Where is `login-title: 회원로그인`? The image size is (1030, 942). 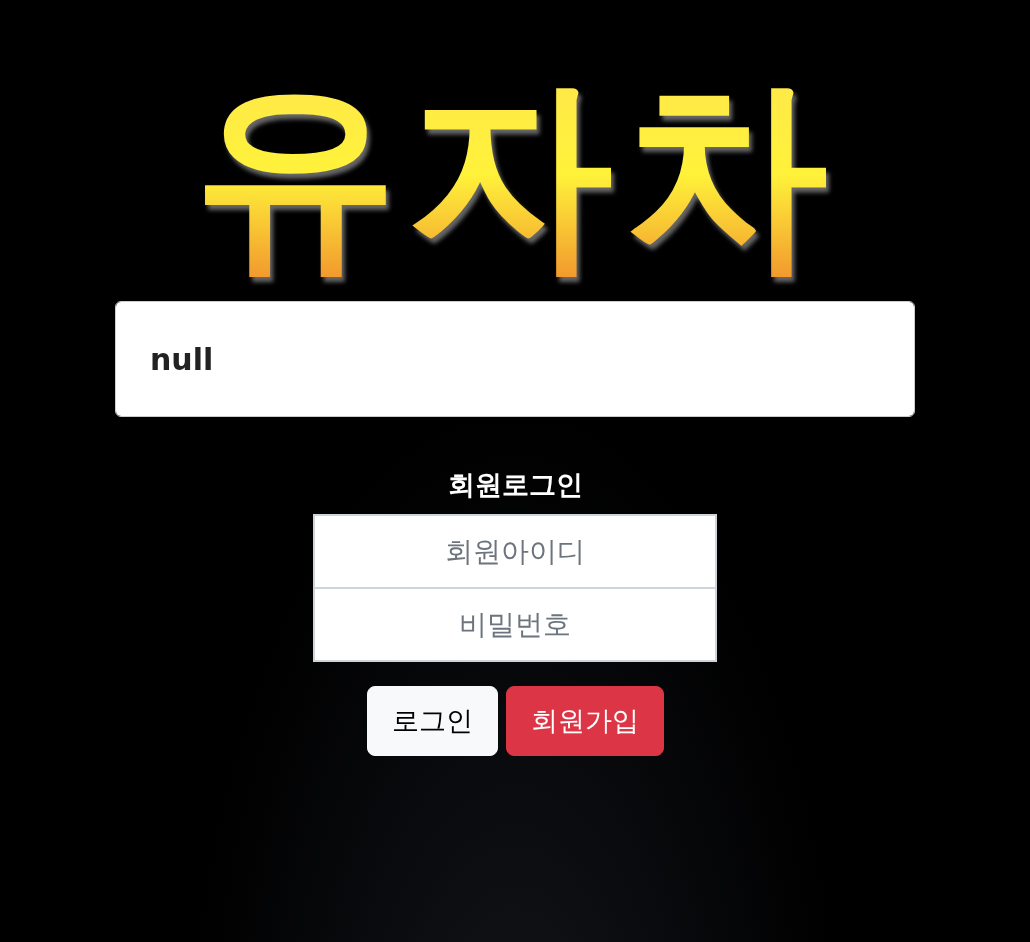 login-title: 회원로그인 is located at coordinates (515, 485).